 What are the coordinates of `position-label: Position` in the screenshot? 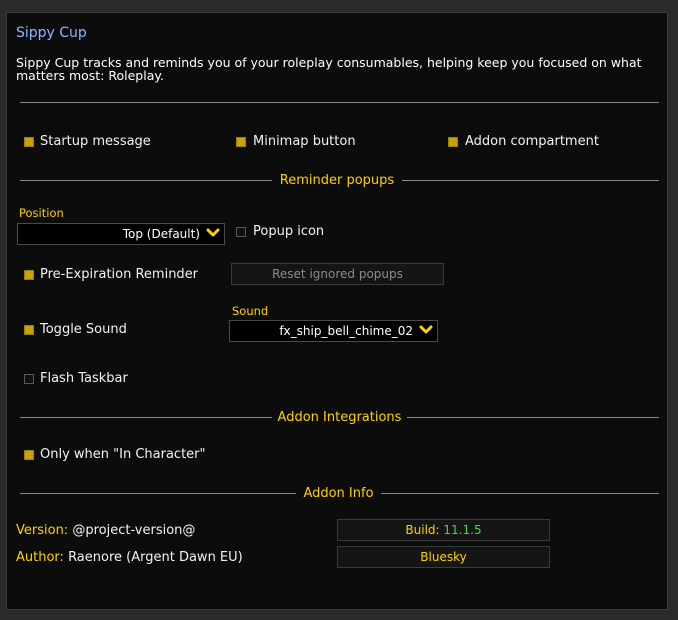 It's located at (41, 213).